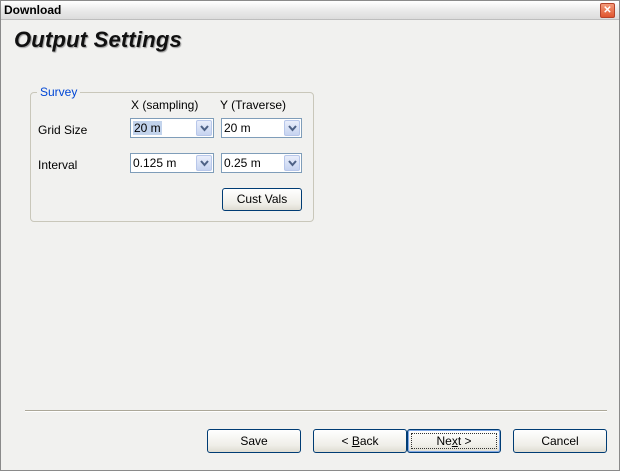 The width and height of the screenshot is (620, 471). I want to click on back-button: < Back, so click(360, 441).